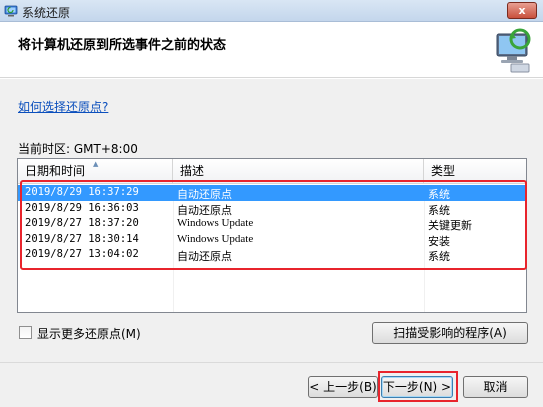 Image resolution: width=543 pixels, height=407 pixels. Describe the element at coordinates (89, 333) in the screenshot. I see `show-more-label: 显示更多还原点(M)` at that location.